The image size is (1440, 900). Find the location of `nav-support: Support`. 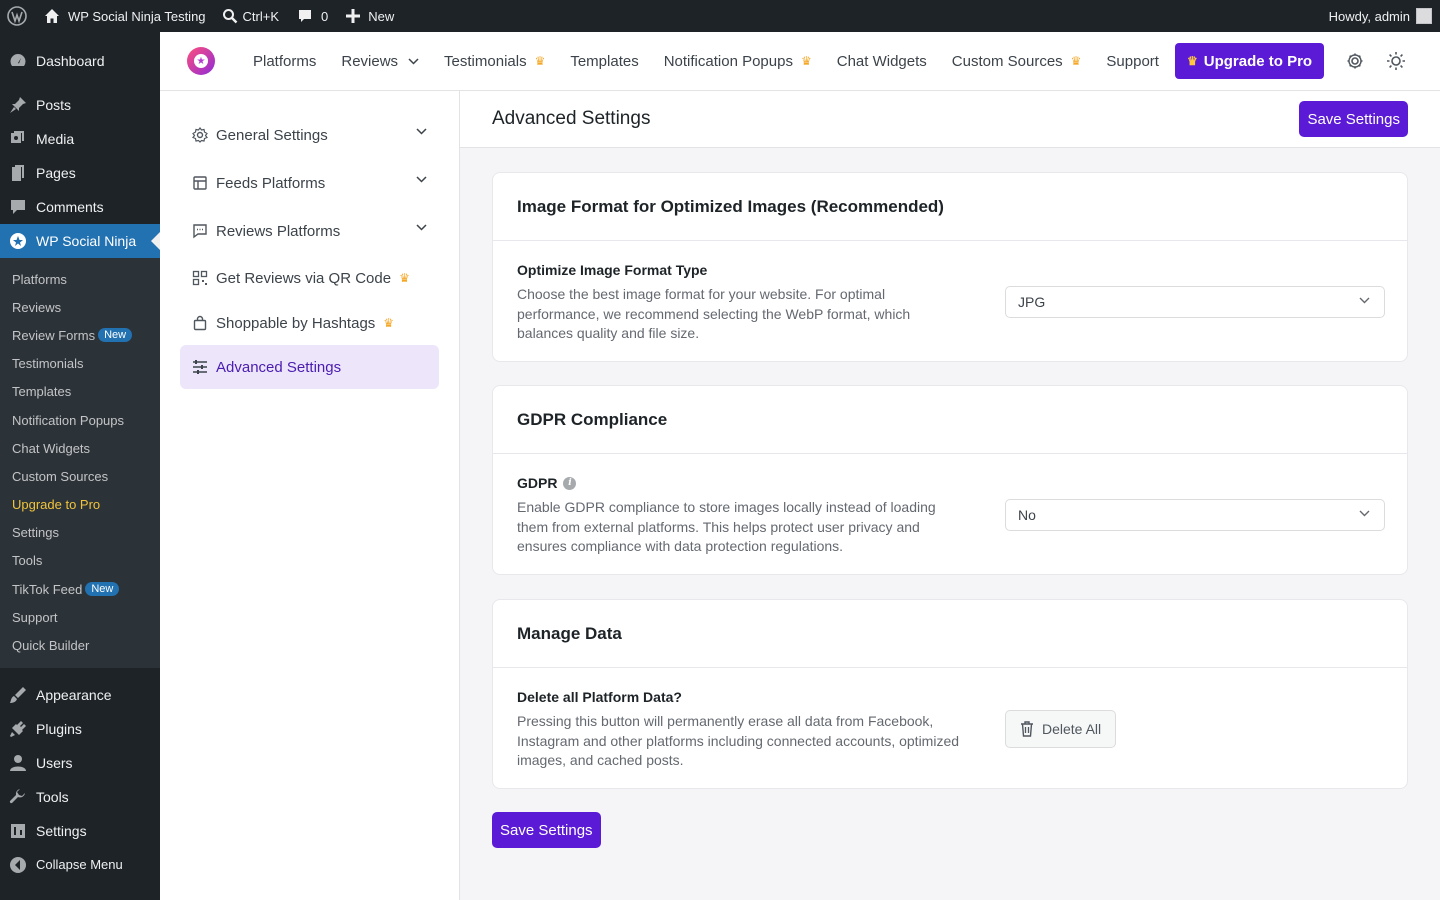

nav-support: Support is located at coordinates (1132, 61).